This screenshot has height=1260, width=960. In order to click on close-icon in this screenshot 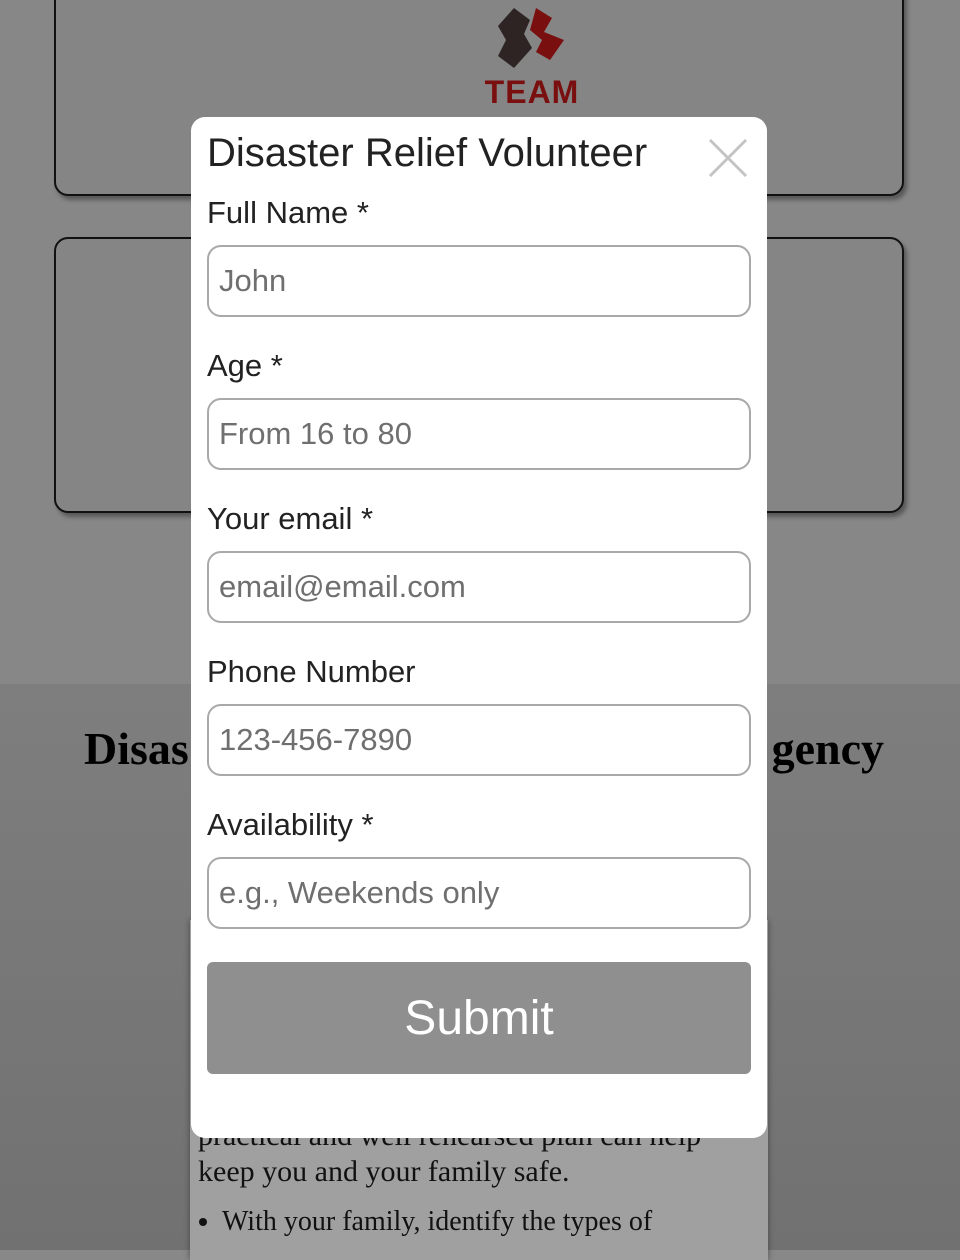, I will do `click(728, 158)`.